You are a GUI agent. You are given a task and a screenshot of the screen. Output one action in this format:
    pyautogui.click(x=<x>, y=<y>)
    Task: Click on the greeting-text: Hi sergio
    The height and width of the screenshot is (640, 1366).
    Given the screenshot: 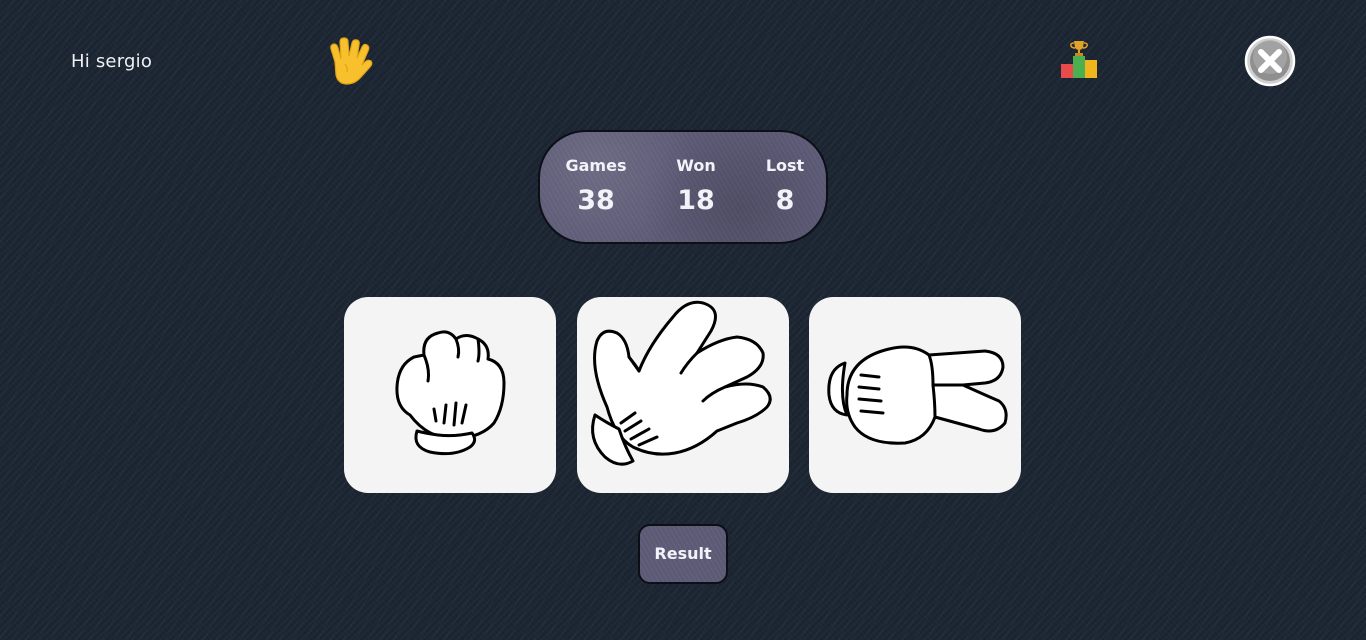 What is the action you would take?
    pyautogui.click(x=112, y=61)
    